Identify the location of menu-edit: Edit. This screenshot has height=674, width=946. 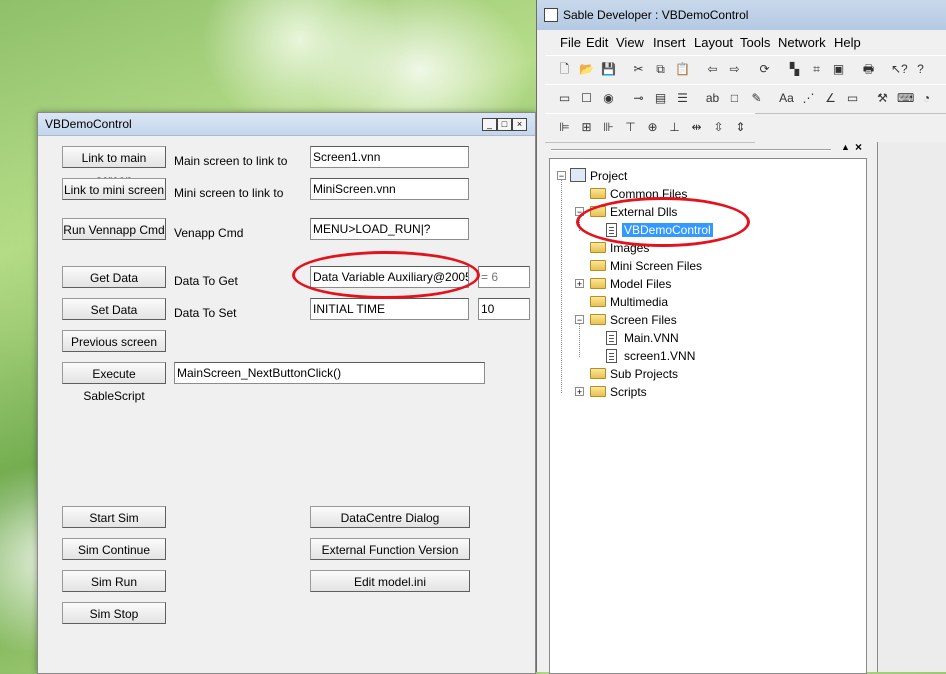
(597, 42).